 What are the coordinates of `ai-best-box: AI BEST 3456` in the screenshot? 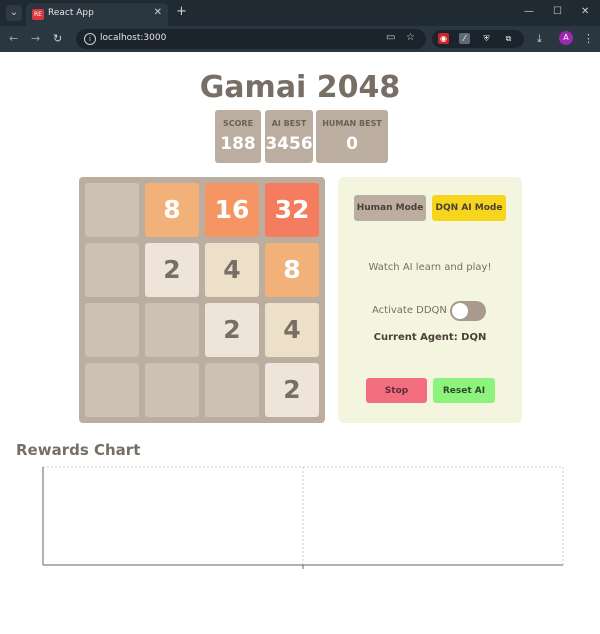 It's located at (289, 136).